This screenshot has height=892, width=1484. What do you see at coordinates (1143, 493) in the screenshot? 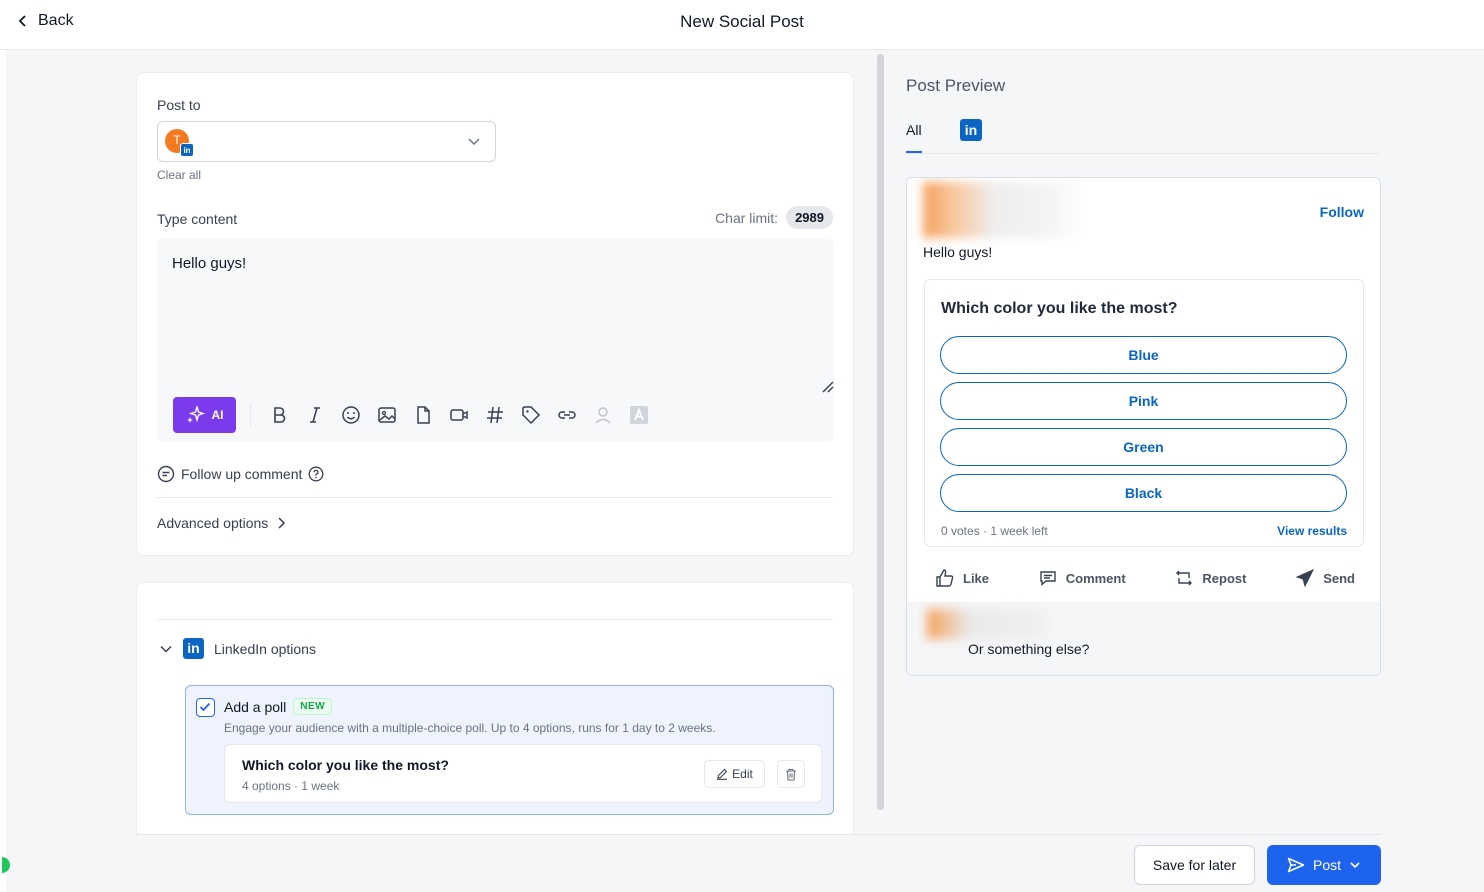
I see `poll-option: Black` at bounding box center [1143, 493].